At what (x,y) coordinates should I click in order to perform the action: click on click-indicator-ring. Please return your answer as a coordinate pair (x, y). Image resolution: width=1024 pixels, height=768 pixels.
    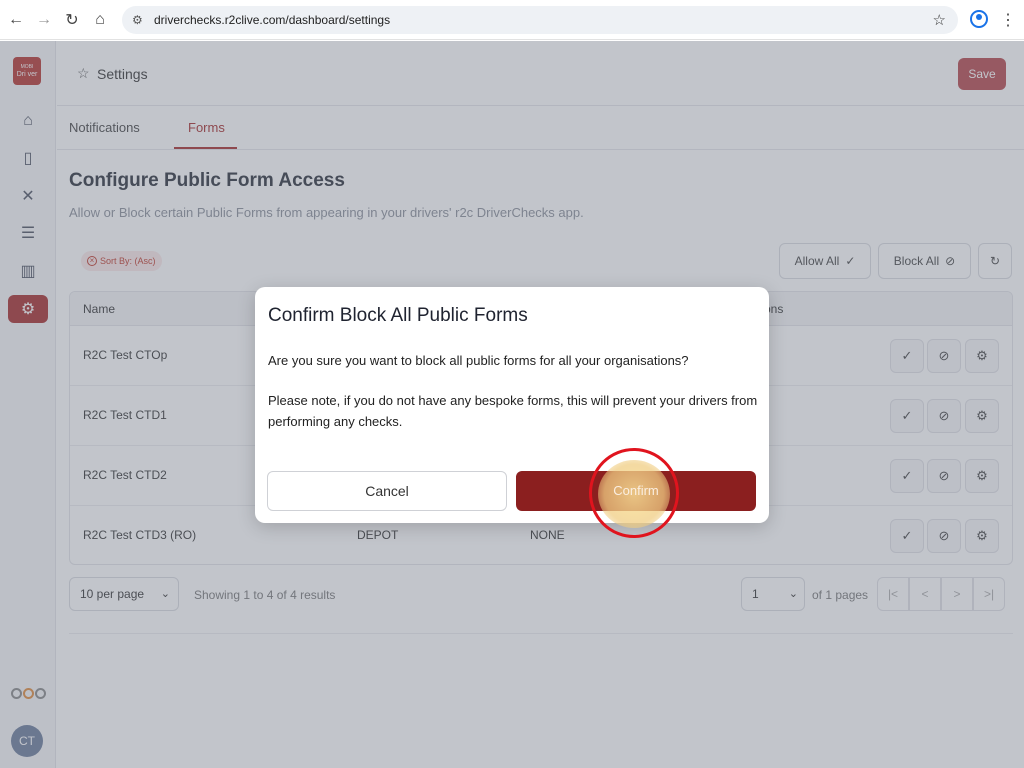
    Looking at the image, I should click on (634, 493).